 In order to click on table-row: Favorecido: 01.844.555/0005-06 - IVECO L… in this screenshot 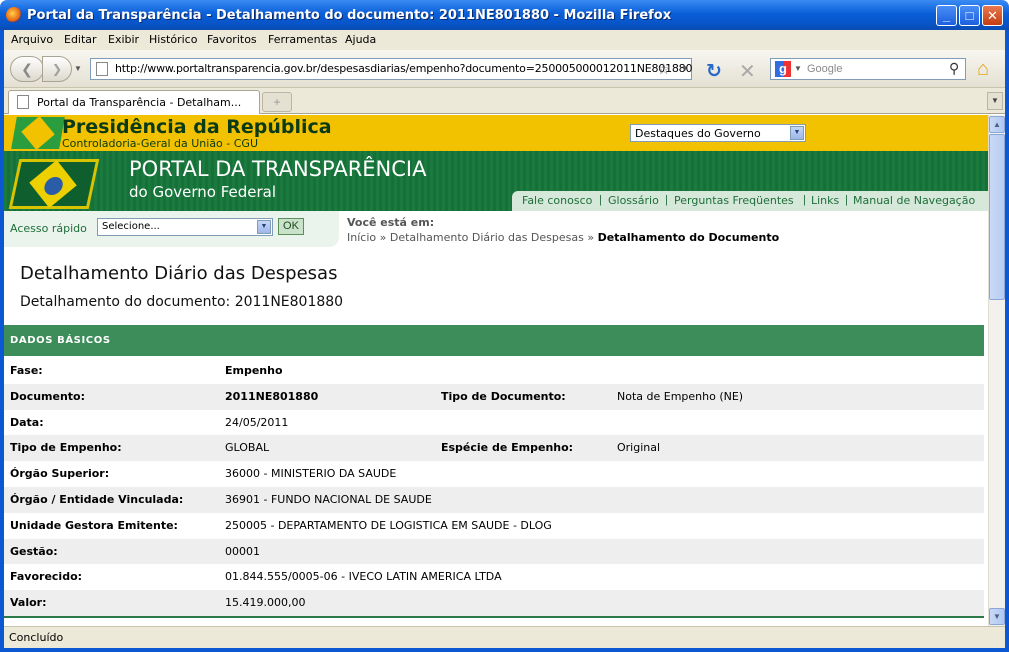, I will do `click(494, 577)`.